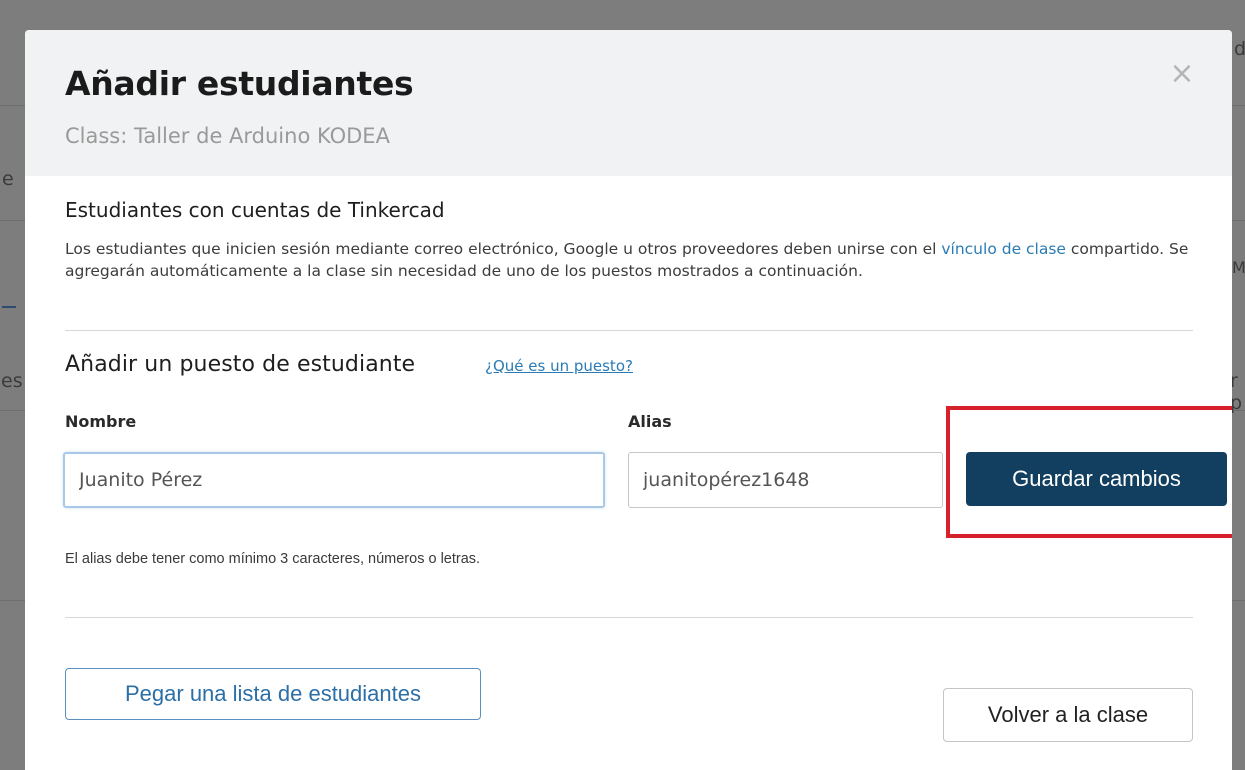 Image resolution: width=1245 pixels, height=770 pixels. What do you see at coordinates (1236, 392) in the screenshot?
I see `background-text-fragment: r p` at bounding box center [1236, 392].